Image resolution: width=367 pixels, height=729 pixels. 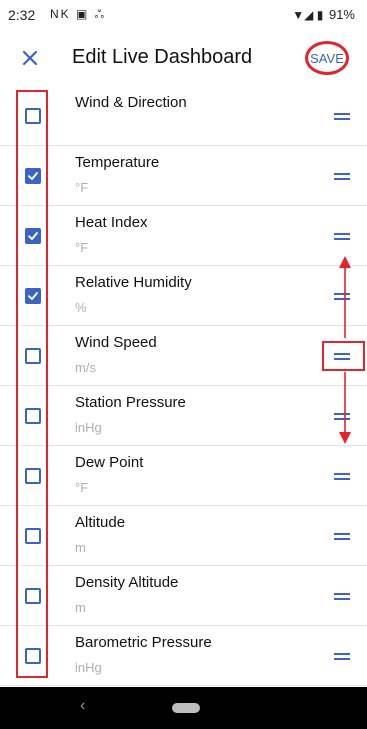 I want to click on save-button: SAVE, so click(x=327, y=58).